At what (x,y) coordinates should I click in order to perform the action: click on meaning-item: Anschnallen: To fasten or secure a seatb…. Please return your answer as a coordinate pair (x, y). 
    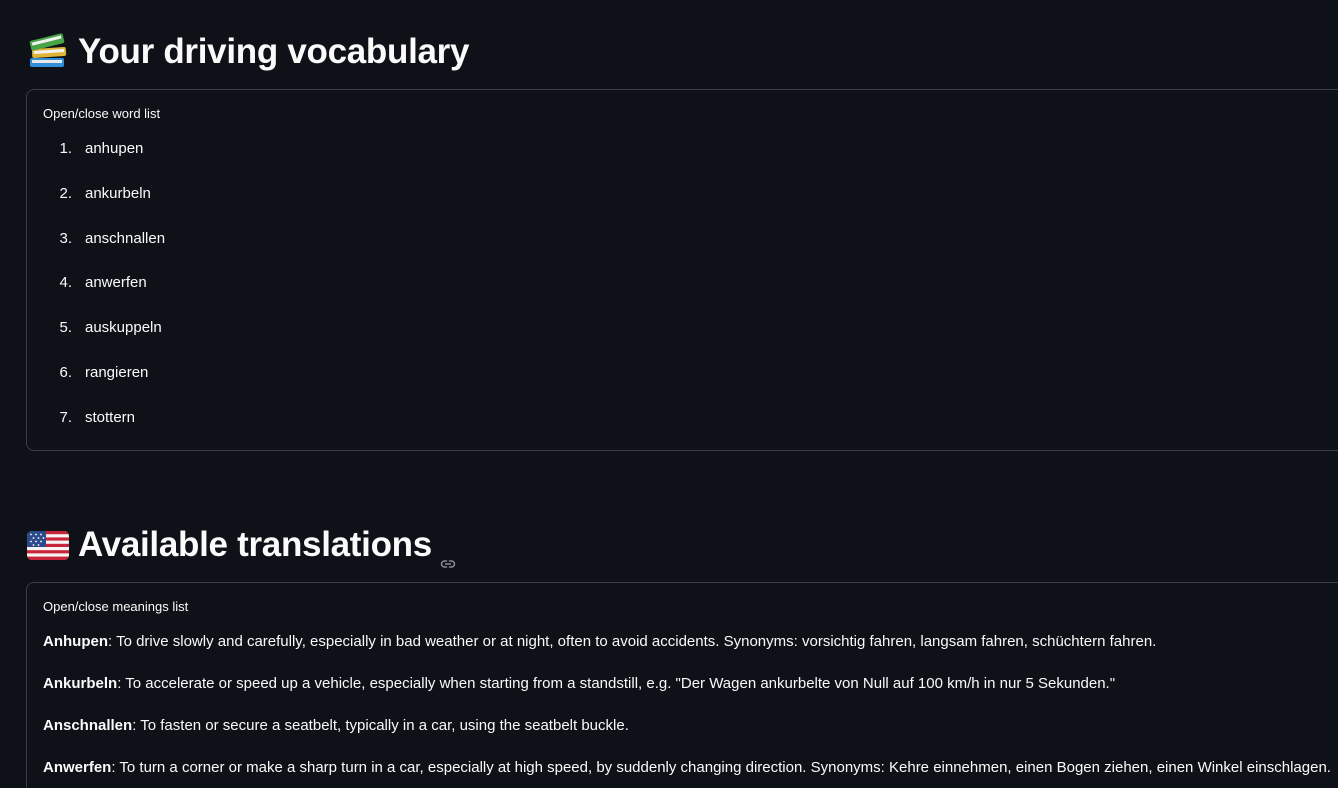
    Looking at the image, I should click on (687, 737).